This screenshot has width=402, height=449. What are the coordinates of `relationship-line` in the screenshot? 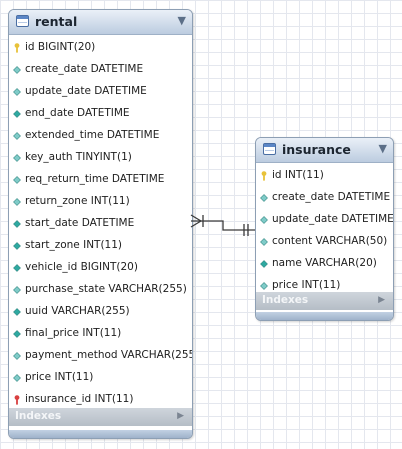 It's located at (223, 225).